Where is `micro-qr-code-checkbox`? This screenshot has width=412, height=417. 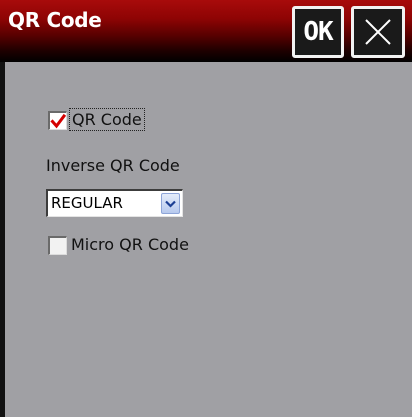
micro-qr-code-checkbox is located at coordinates (57, 245).